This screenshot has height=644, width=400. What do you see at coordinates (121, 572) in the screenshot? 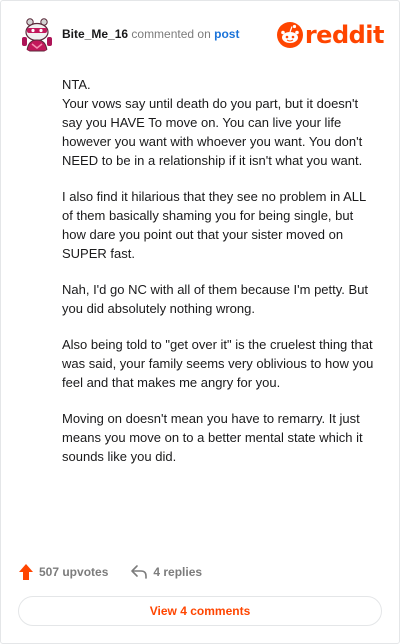
I see `comment-actions: 507 upvotes 4 replies` at bounding box center [121, 572].